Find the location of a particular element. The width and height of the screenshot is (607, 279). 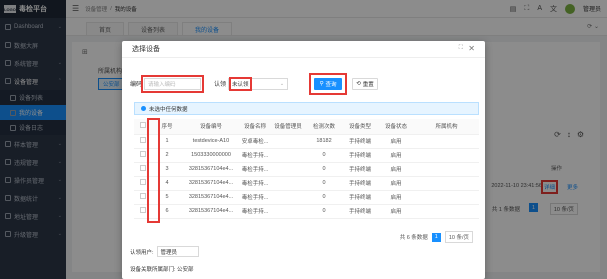

selection-alert-text: 未选中任何数据 is located at coordinates (168, 109).